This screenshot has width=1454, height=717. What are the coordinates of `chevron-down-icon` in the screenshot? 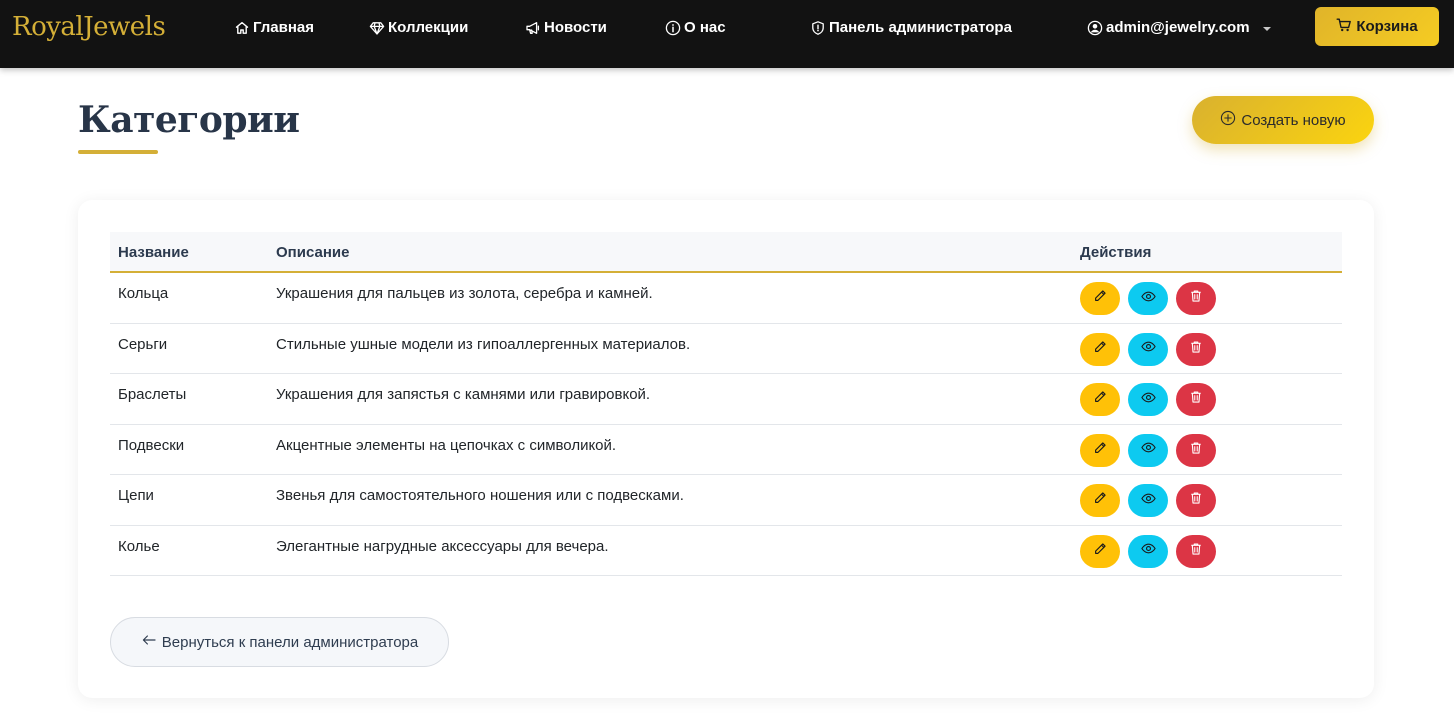 It's located at (1266, 28).